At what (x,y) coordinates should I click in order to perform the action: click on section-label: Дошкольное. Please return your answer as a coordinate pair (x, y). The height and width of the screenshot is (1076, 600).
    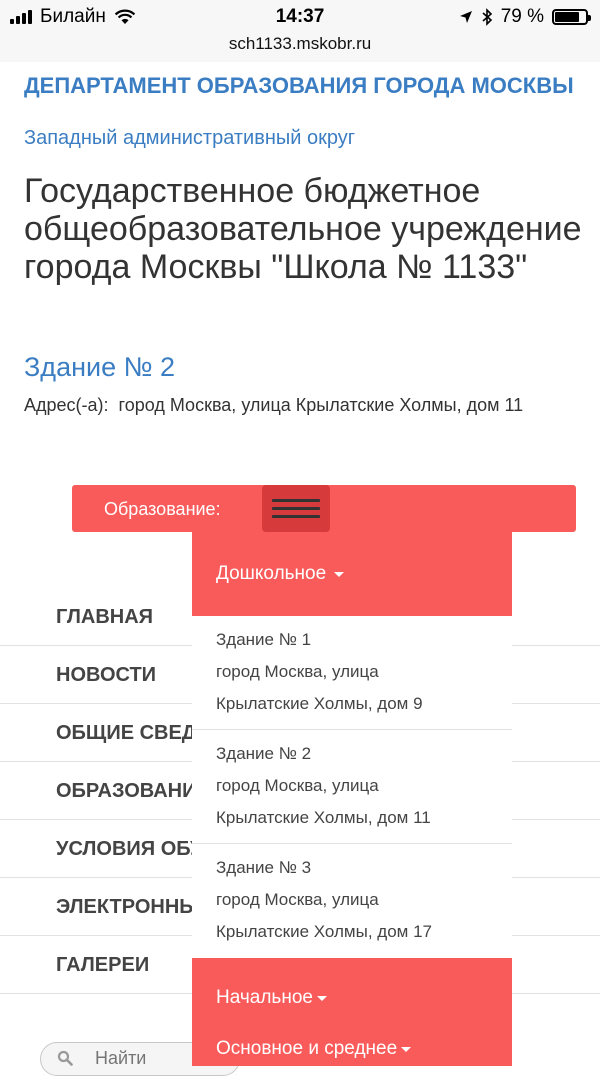
    Looking at the image, I should click on (271, 574).